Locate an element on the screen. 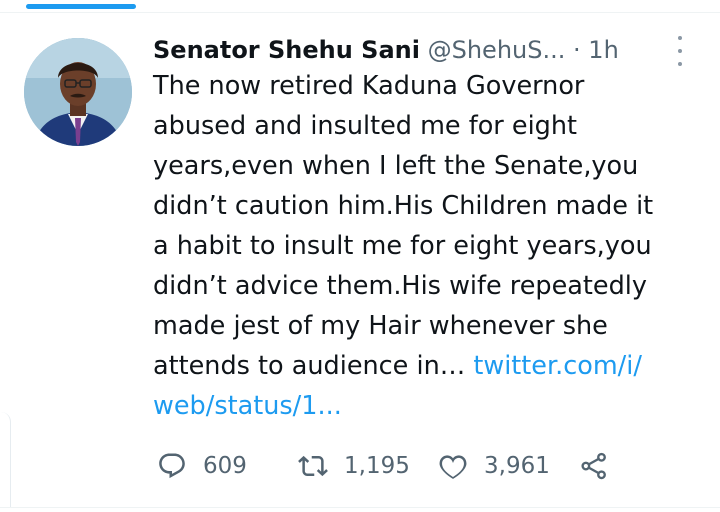 The image size is (720, 512). reply-count: 609 is located at coordinates (225, 466).